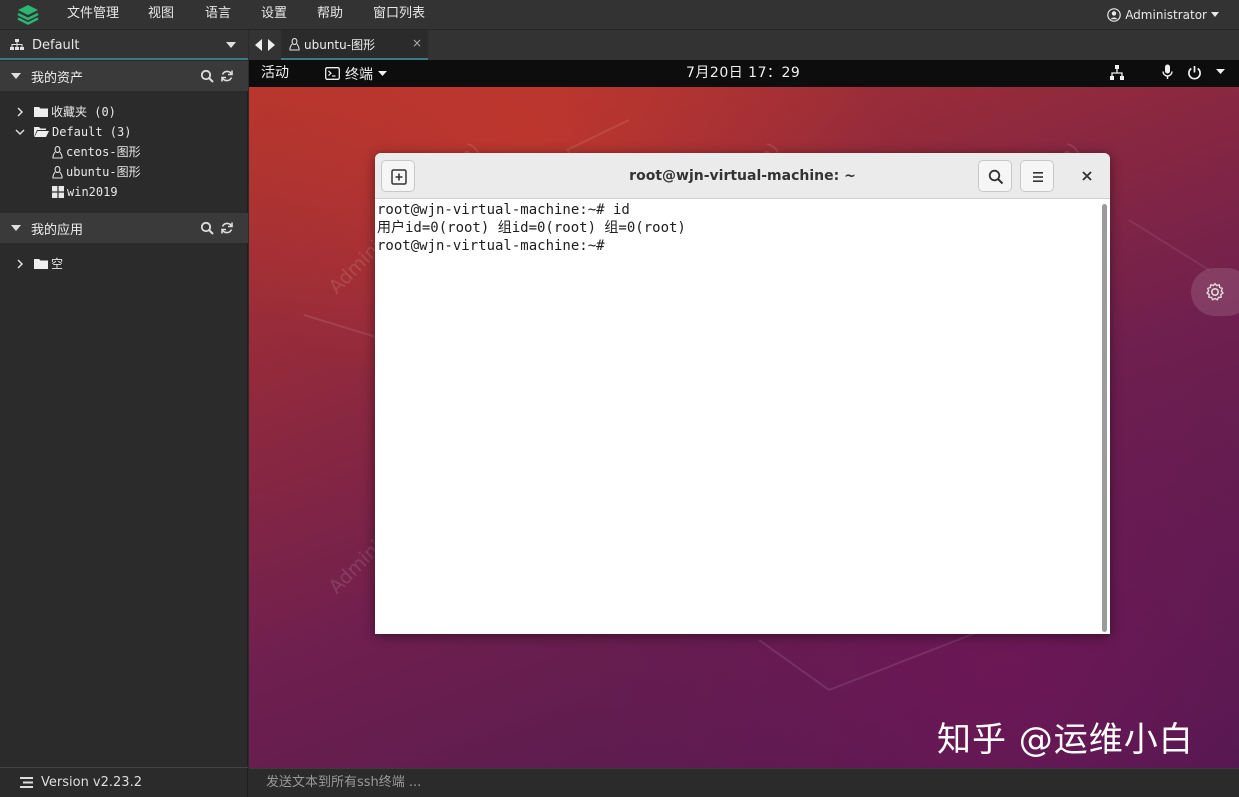 Image resolution: width=1239 pixels, height=797 pixels. I want to click on tab-ubuntu: ubuntu-图形 ×, so click(354, 45).